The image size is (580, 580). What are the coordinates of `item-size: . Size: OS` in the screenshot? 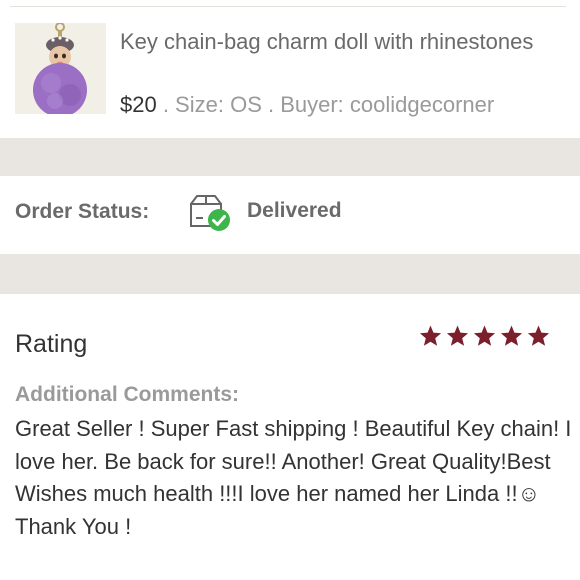 It's located at (209, 104).